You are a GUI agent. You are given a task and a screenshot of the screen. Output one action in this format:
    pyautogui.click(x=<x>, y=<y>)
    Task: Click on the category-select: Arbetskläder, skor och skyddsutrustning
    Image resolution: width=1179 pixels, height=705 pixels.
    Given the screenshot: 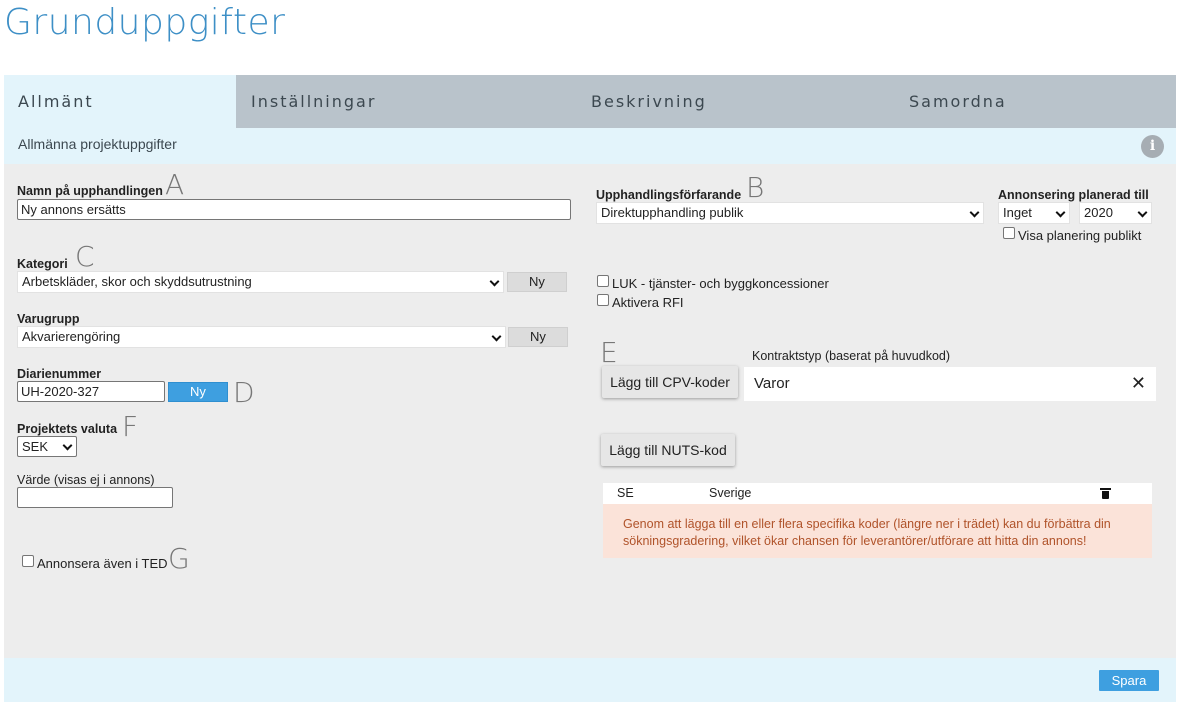 What is the action you would take?
    pyautogui.click(x=260, y=282)
    